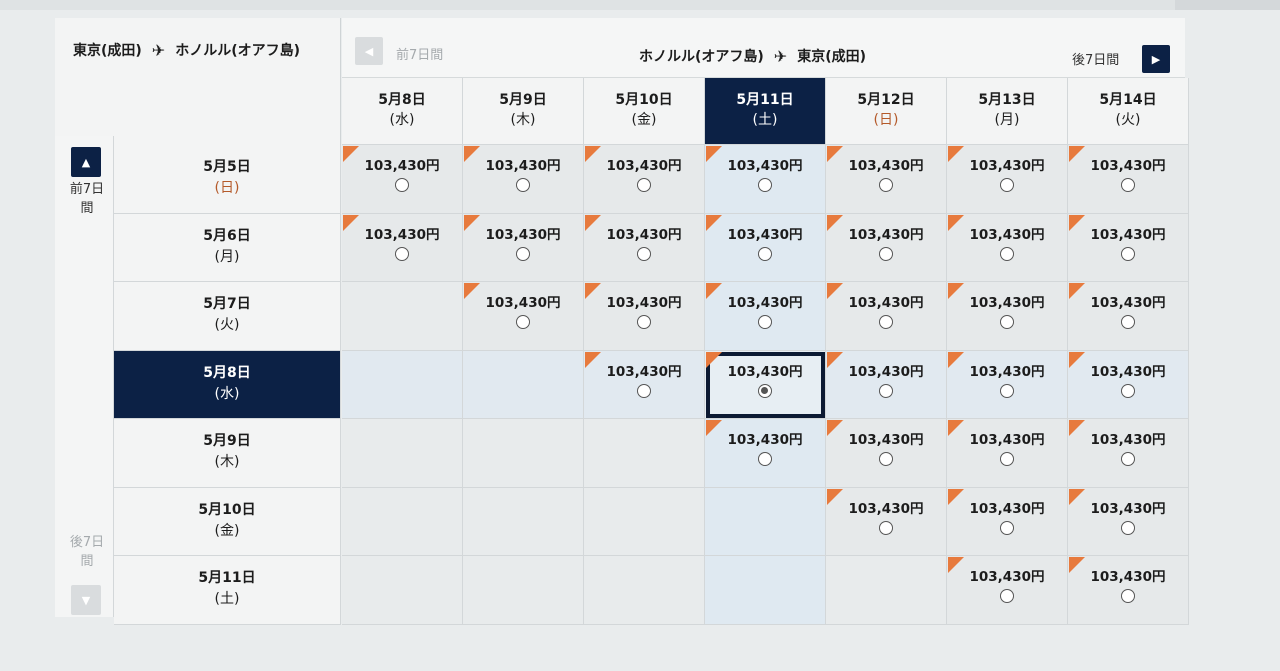 Image resolution: width=1280 pixels, height=671 pixels. I want to click on column-header: 5月8日 (水), so click(402, 111).